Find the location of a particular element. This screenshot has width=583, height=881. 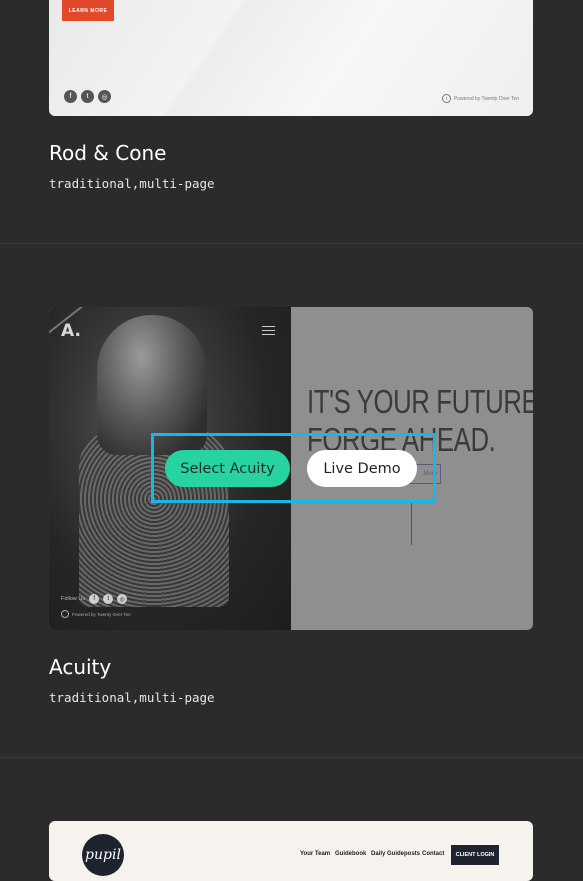

follow-us: Follow Us f t ◎ is located at coordinates (94, 599).